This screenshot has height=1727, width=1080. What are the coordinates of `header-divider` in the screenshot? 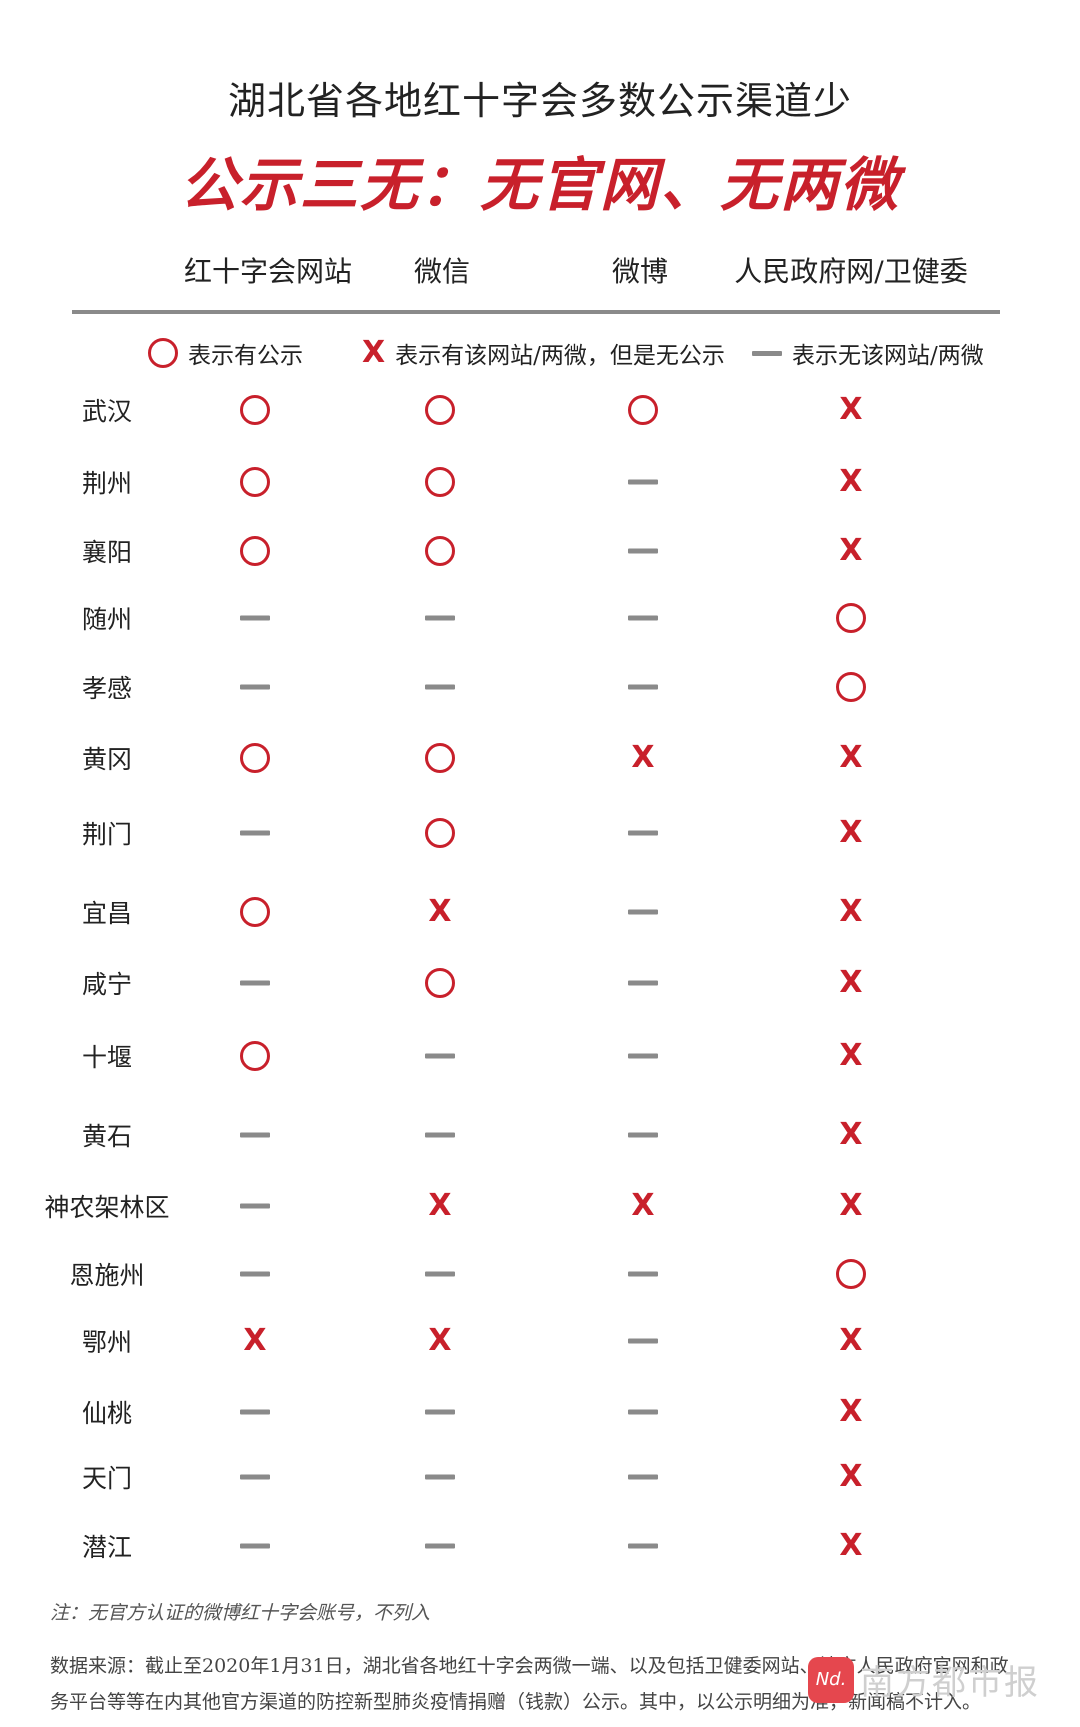 It's located at (536, 312).